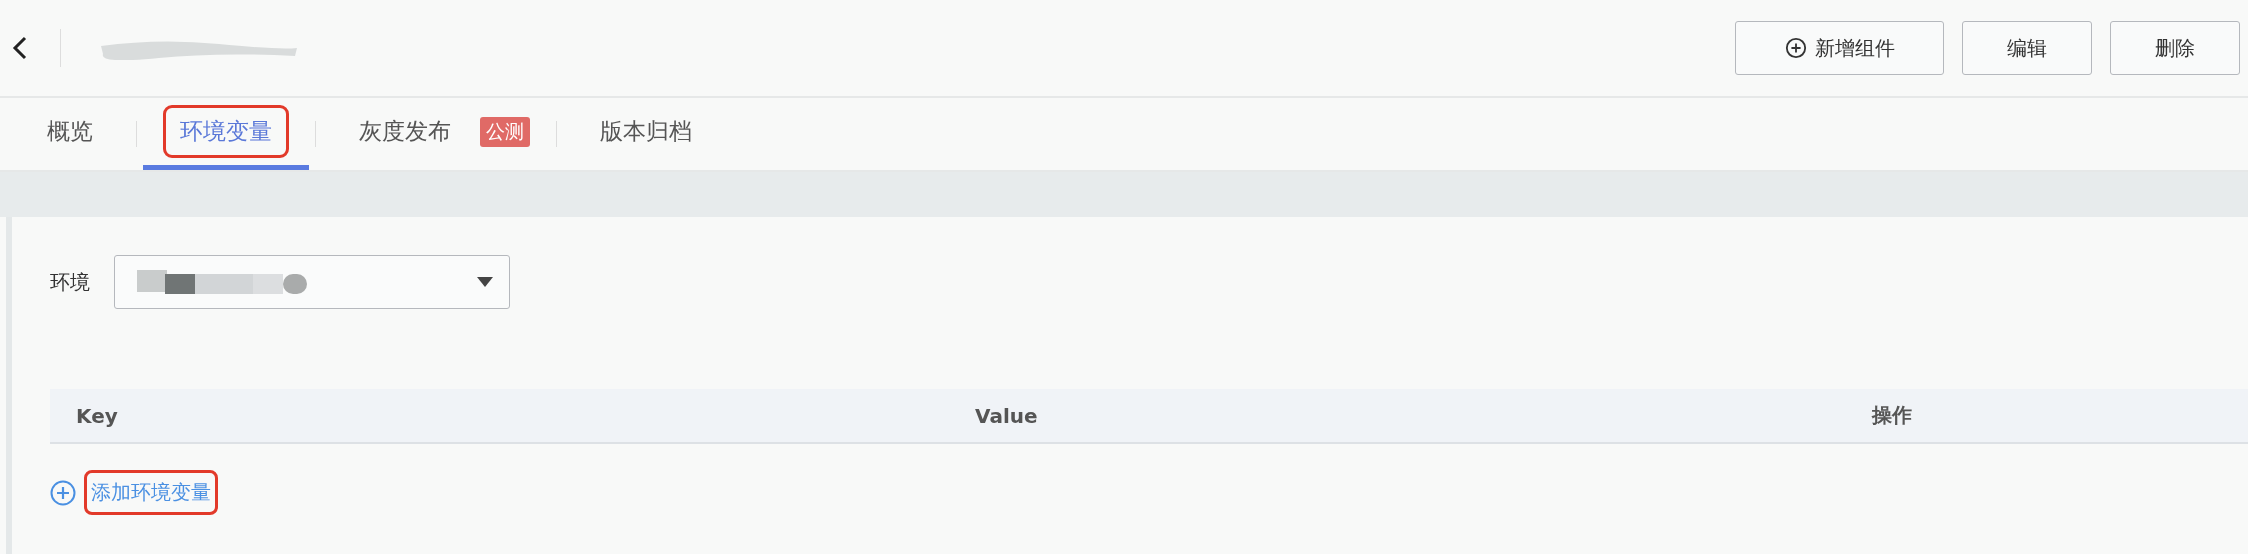 This screenshot has height=554, width=2248. Describe the element at coordinates (2027, 48) in the screenshot. I see `header-button: 编辑` at that location.